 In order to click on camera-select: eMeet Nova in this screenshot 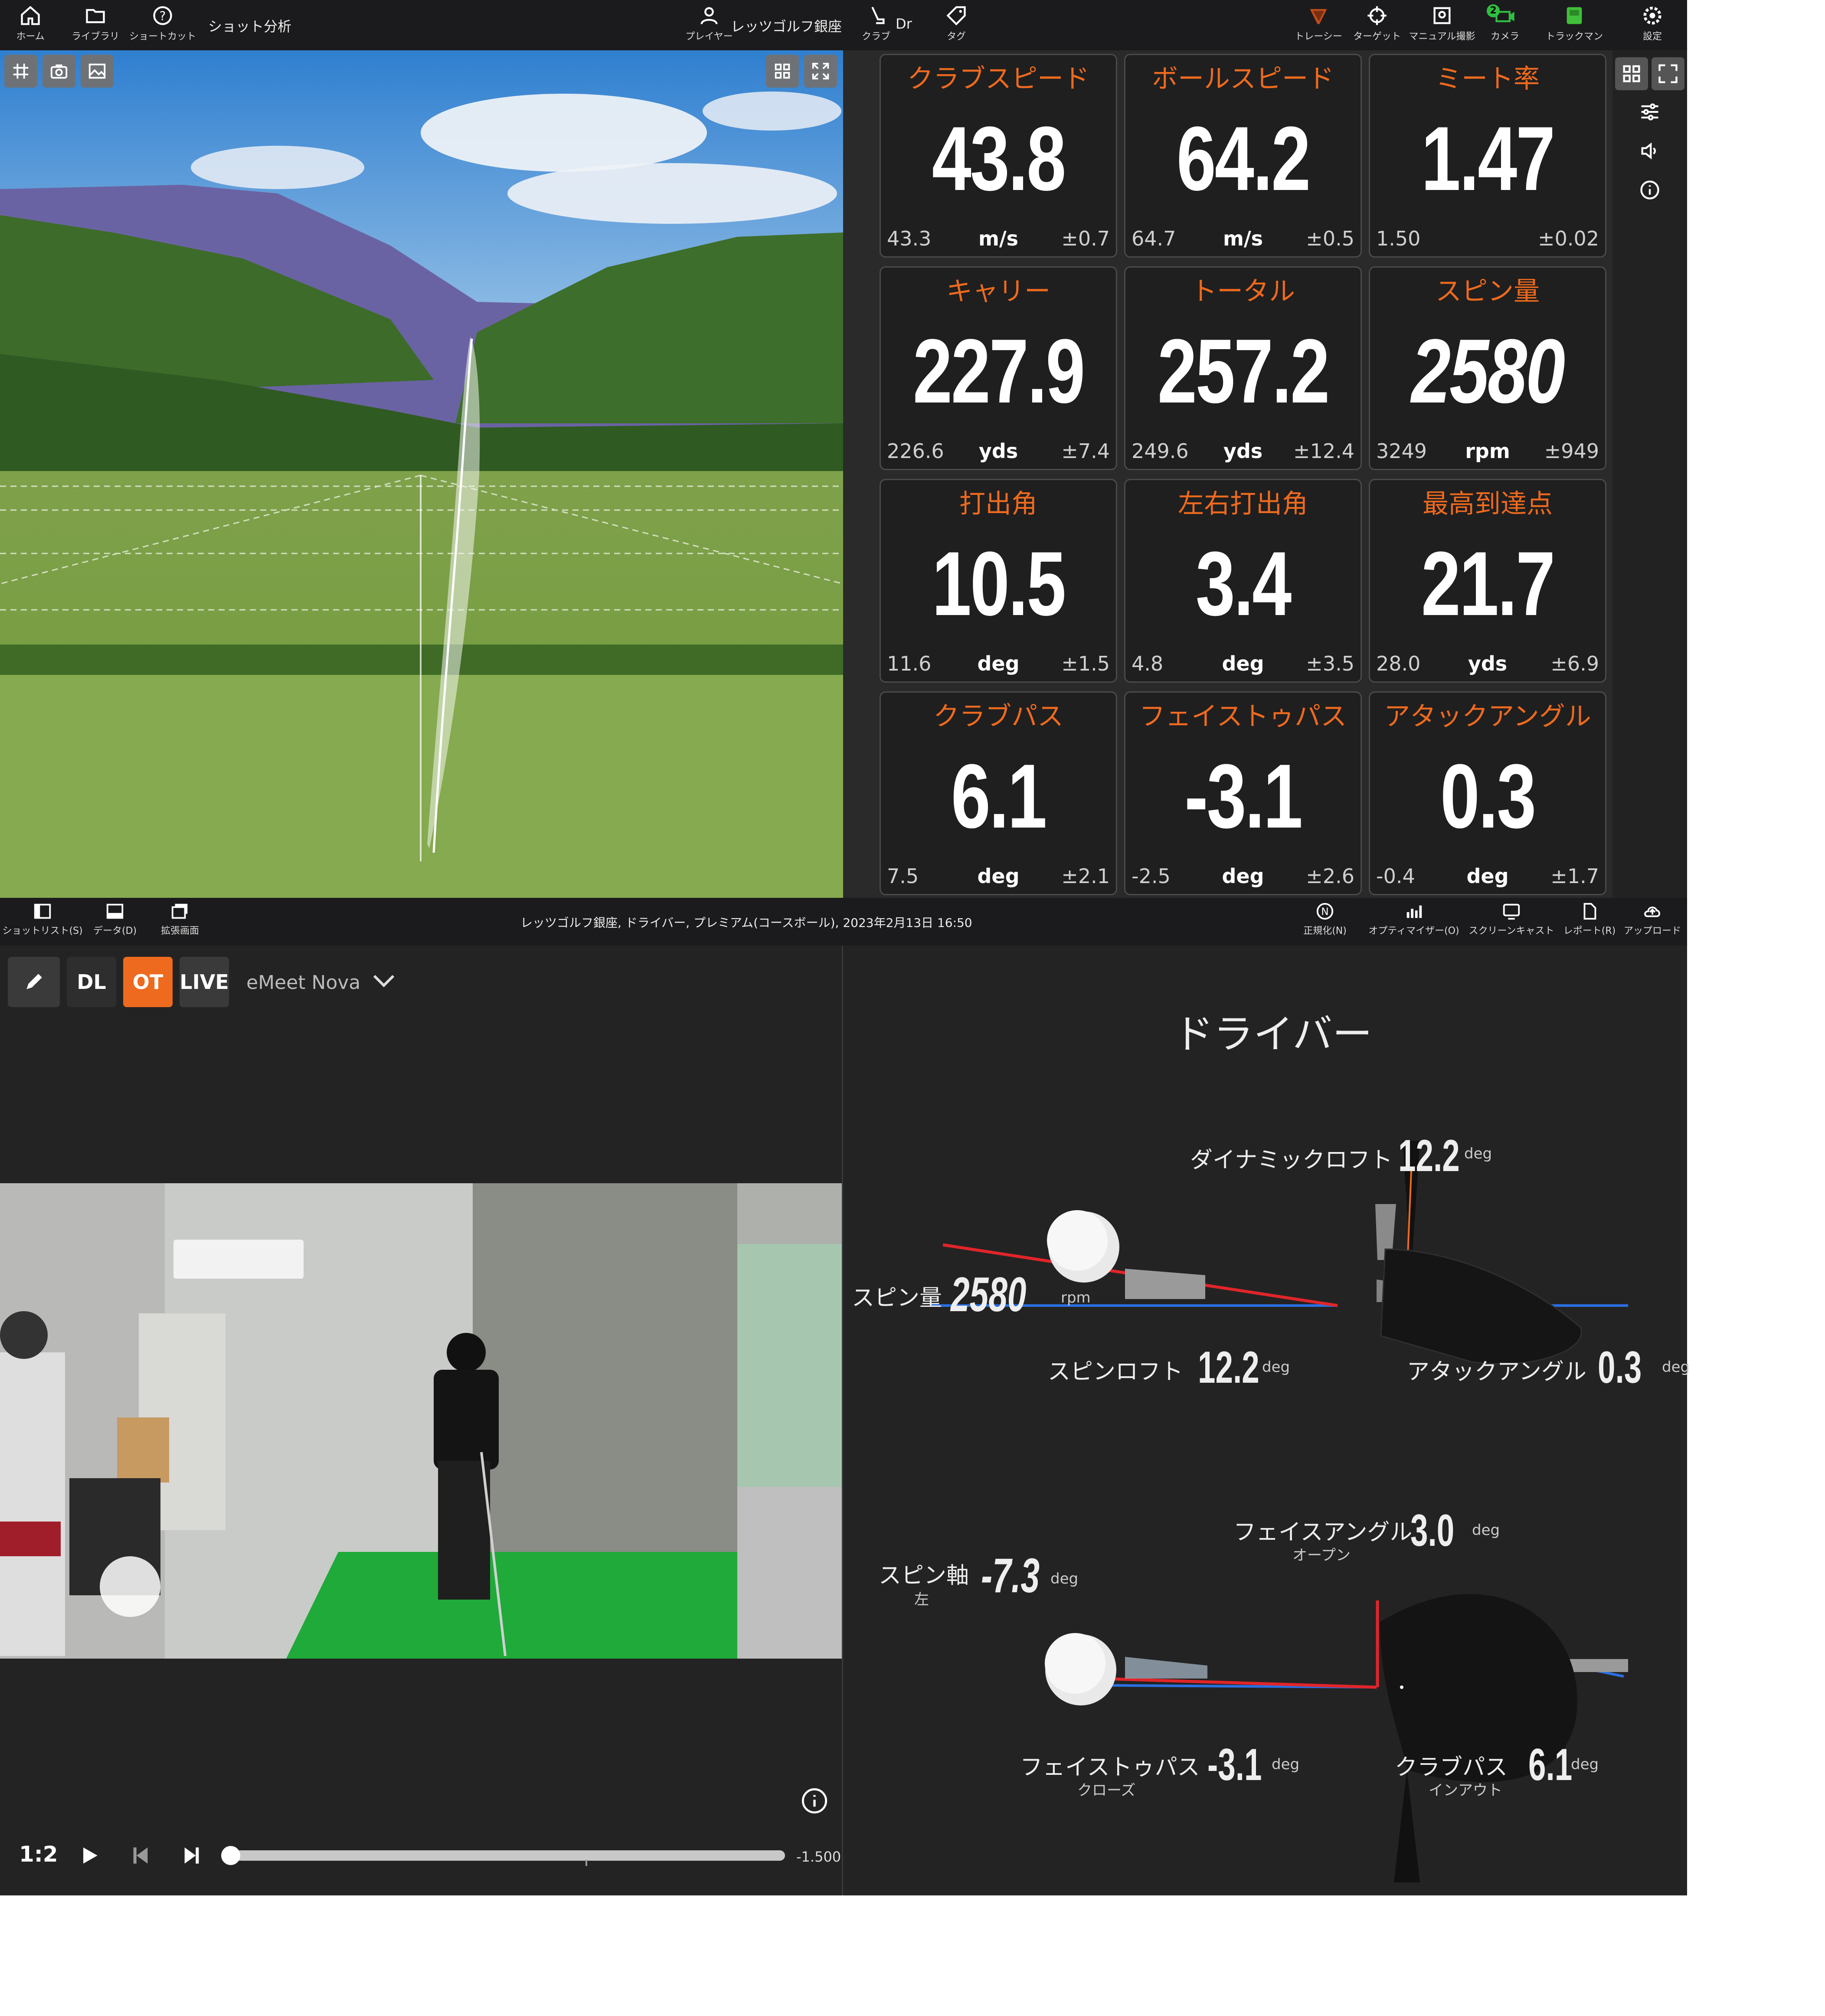, I will do `click(303, 983)`.